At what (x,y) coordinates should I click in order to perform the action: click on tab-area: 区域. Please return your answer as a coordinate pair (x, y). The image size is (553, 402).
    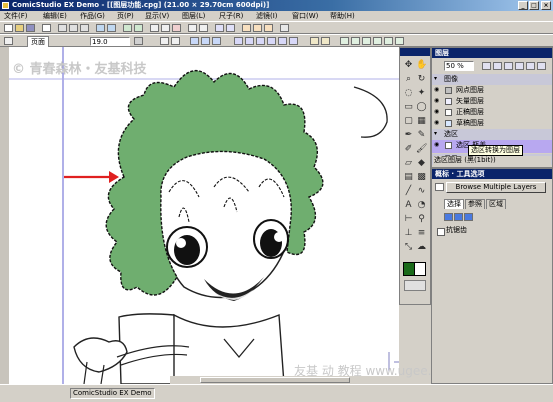
    Looking at the image, I should click on (496, 204).